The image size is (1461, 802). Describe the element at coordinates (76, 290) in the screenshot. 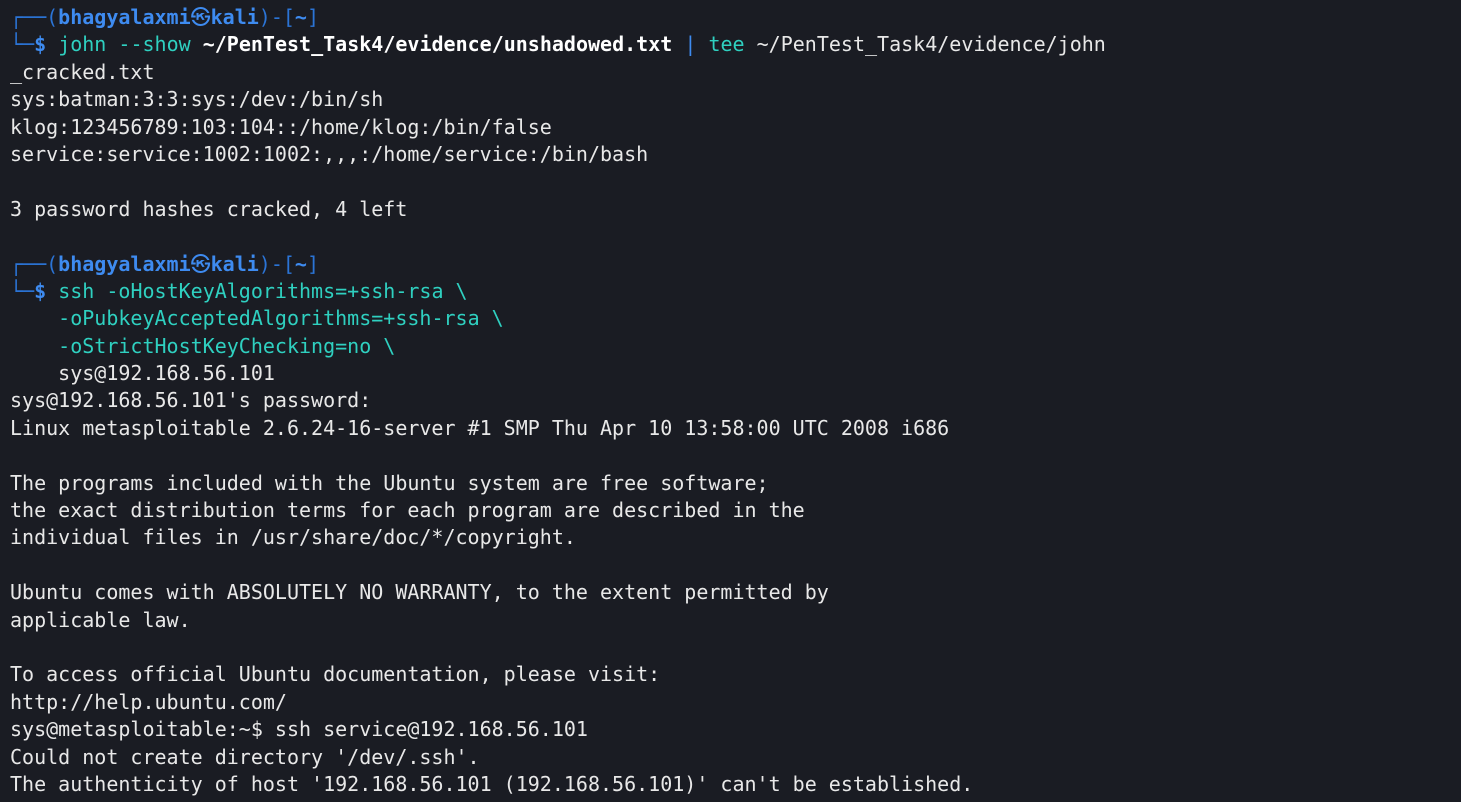

I see `command-name: ssh` at that location.